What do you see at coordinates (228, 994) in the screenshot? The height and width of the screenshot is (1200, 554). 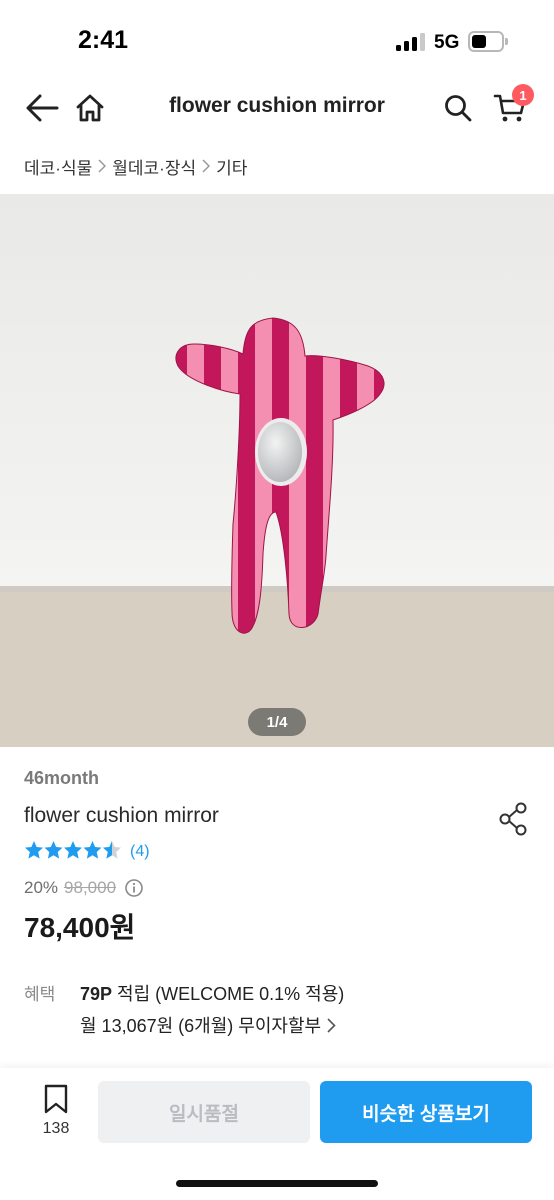 I see `points-text: 적립 (WELCOME 0.1% 적용)` at bounding box center [228, 994].